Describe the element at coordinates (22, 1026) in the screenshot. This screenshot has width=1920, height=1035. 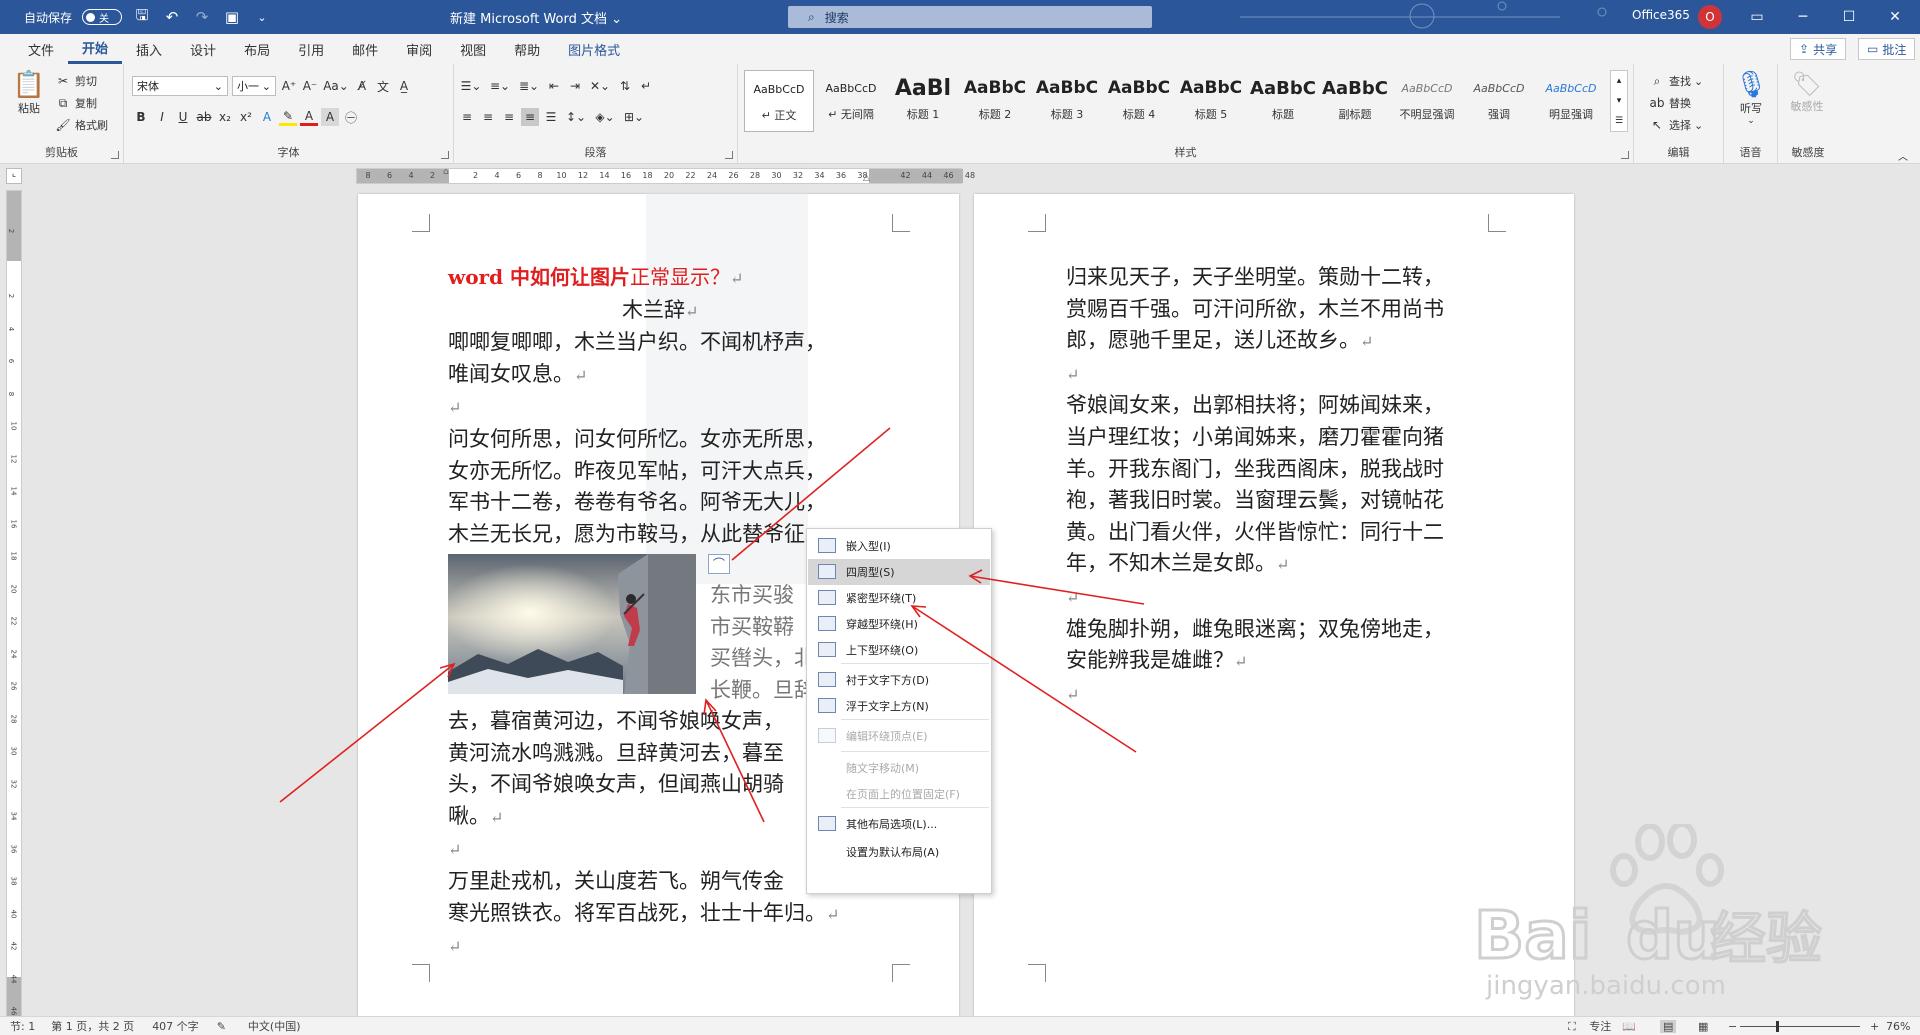
I see `section-indicator: 节: 1` at that location.